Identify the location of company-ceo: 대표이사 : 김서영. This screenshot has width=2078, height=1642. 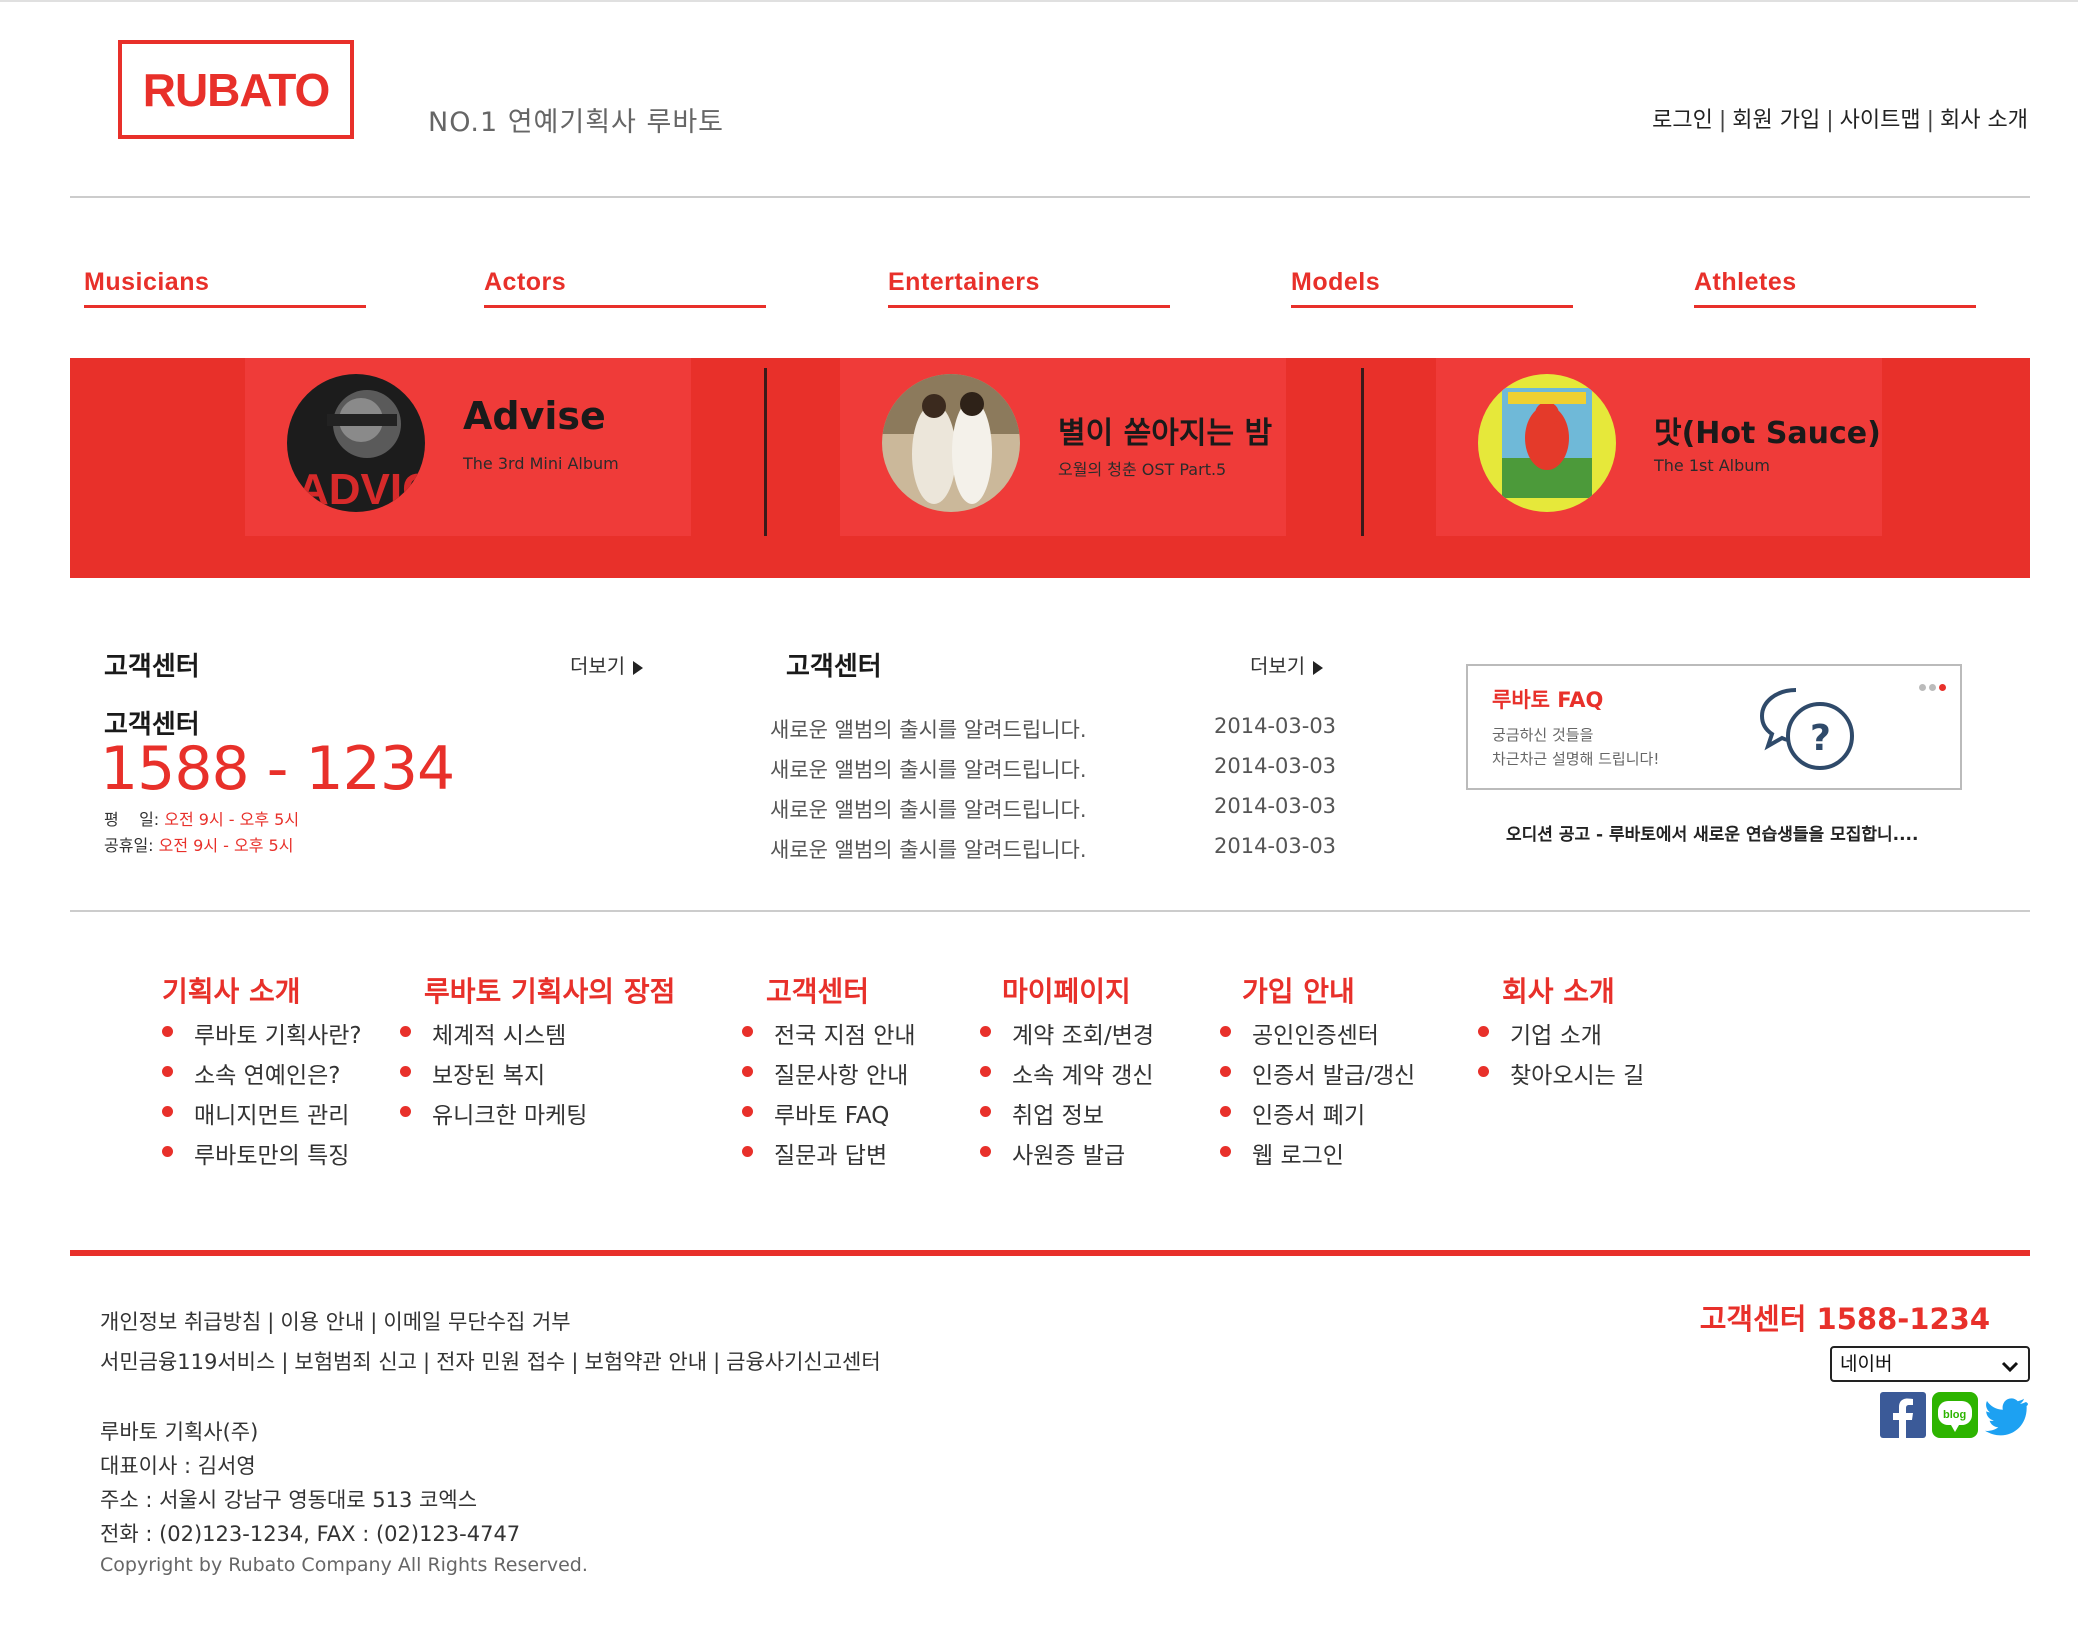
(178, 1466).